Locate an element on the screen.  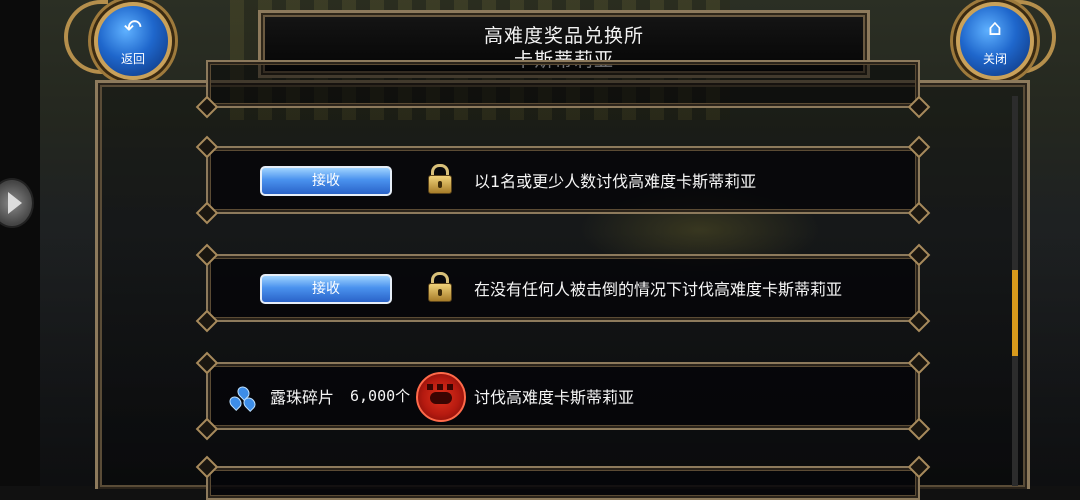
list-item: 接收 以1名或更少人数讨伐高难度卡斯蒂莉亚 is located at coordinates (563, 180).